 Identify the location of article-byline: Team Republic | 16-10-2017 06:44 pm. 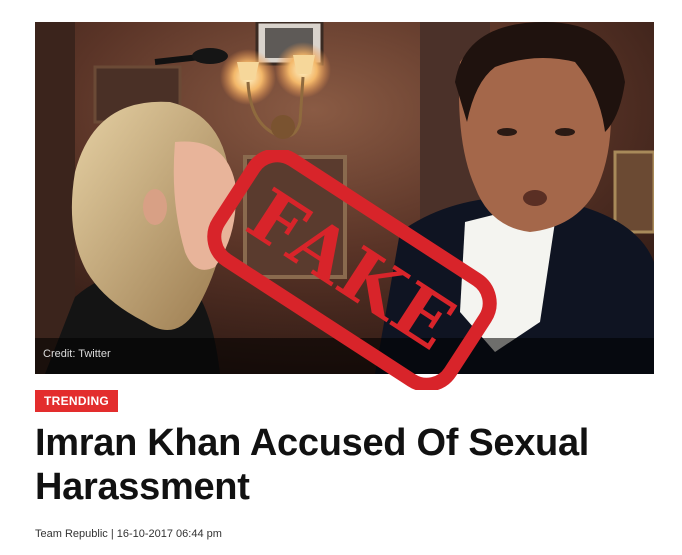
(128, 534).